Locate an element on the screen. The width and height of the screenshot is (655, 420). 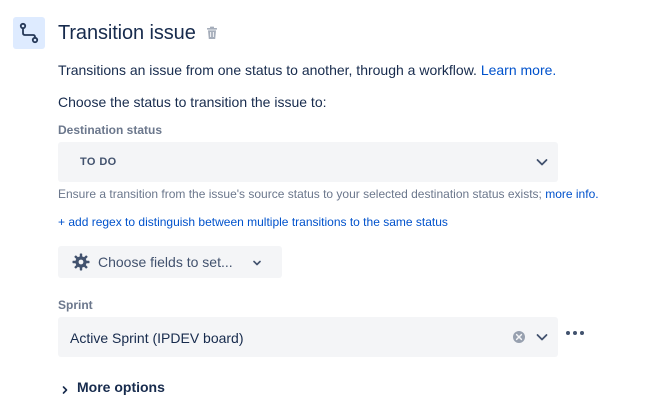
destination-status-value: TO DO is located at coordinates (98, 162).